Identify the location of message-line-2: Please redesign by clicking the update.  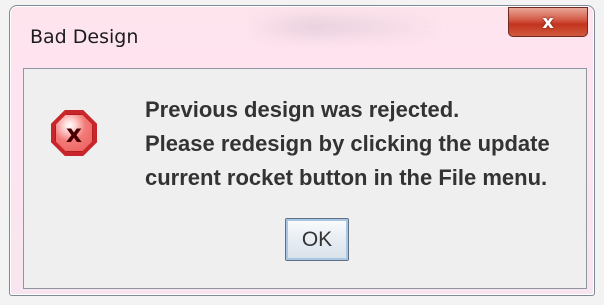
(347, 143).